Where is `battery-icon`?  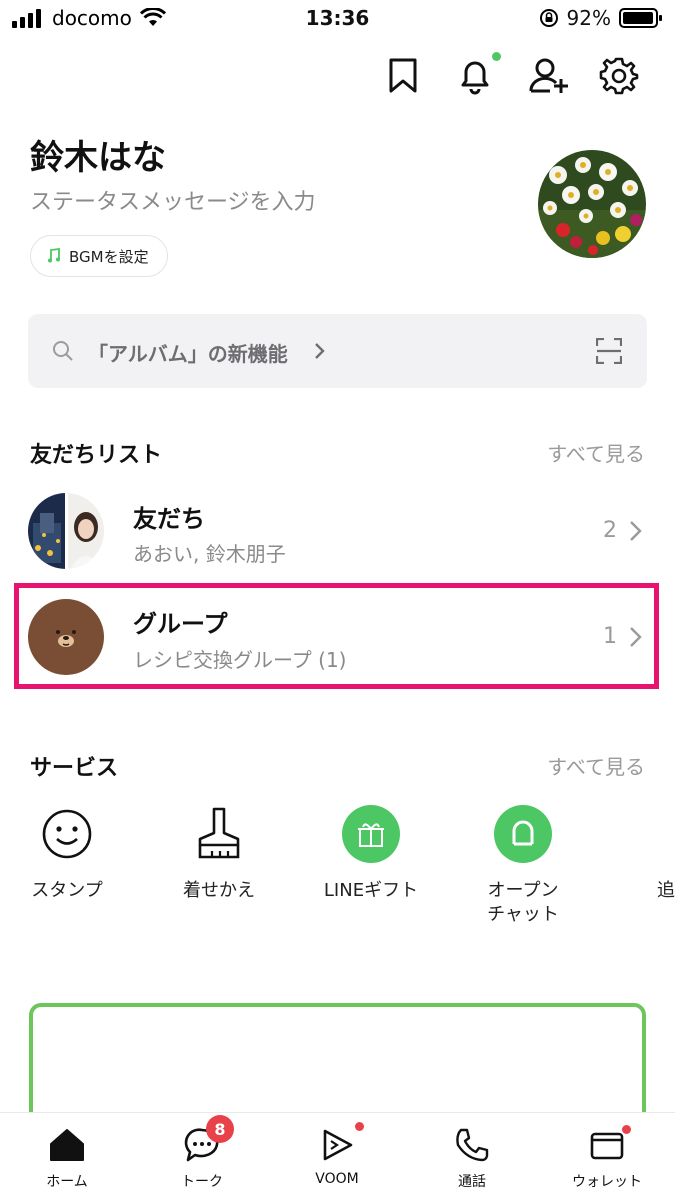 battery-icon is located at coordinates (640, 18).